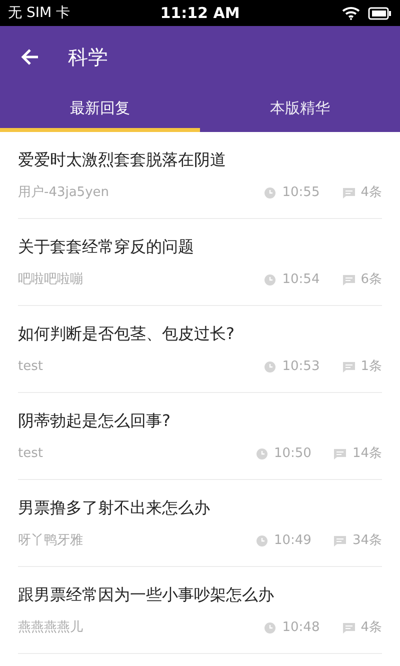 This screenshot has height=666, width=400. I want to click on page-title: 科学, so click(88, 57).